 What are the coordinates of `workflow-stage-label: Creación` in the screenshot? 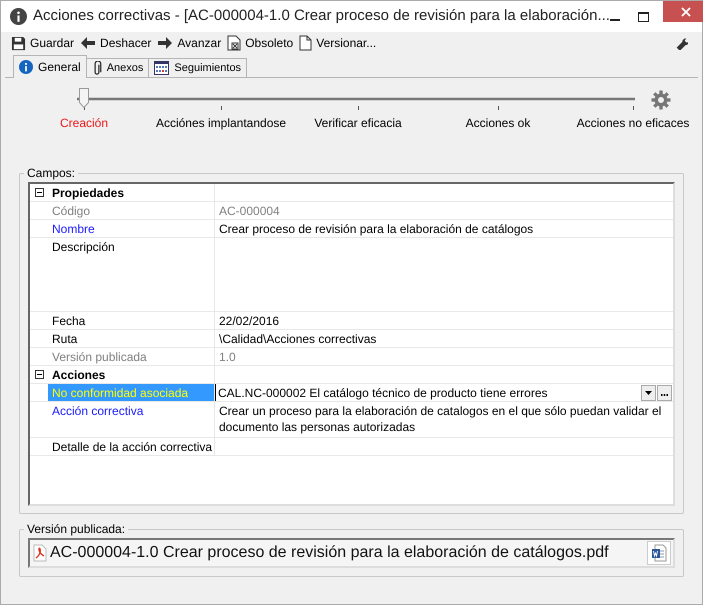 It's located at (84, 123).